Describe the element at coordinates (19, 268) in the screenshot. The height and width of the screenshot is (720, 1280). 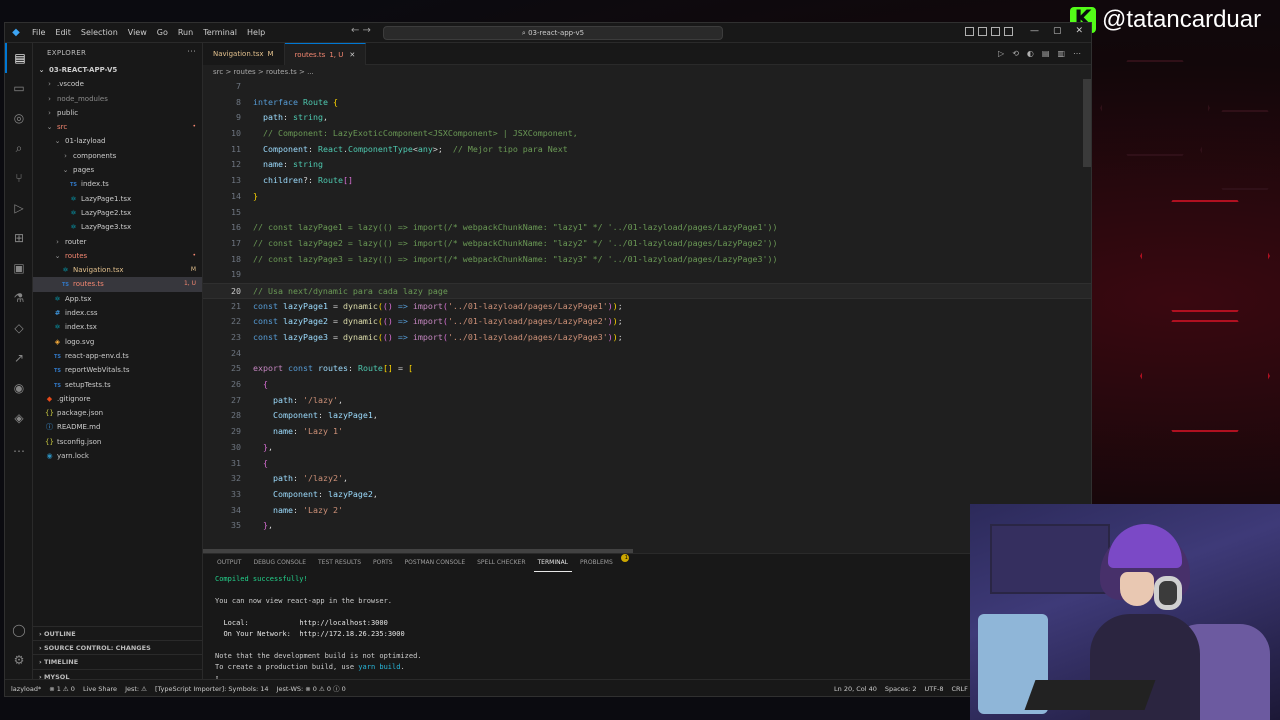
I see `remote-icon: ▣` at that location.